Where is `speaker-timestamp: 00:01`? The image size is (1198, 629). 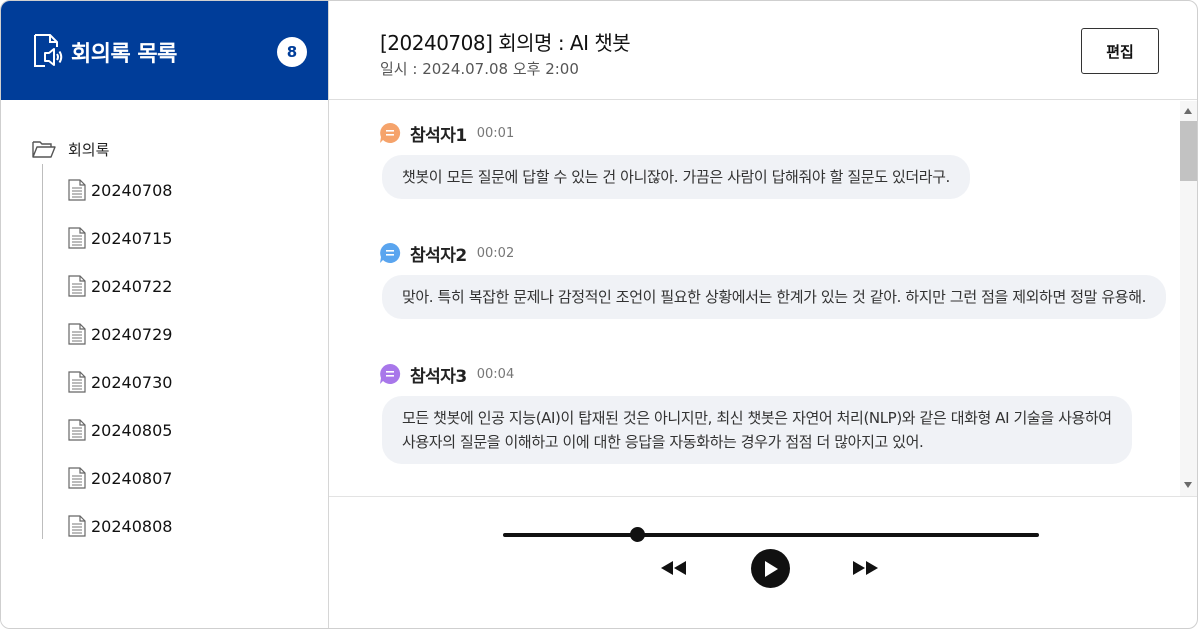 speaker-timestamp: 00:01 is located at coordinates (495, 133).